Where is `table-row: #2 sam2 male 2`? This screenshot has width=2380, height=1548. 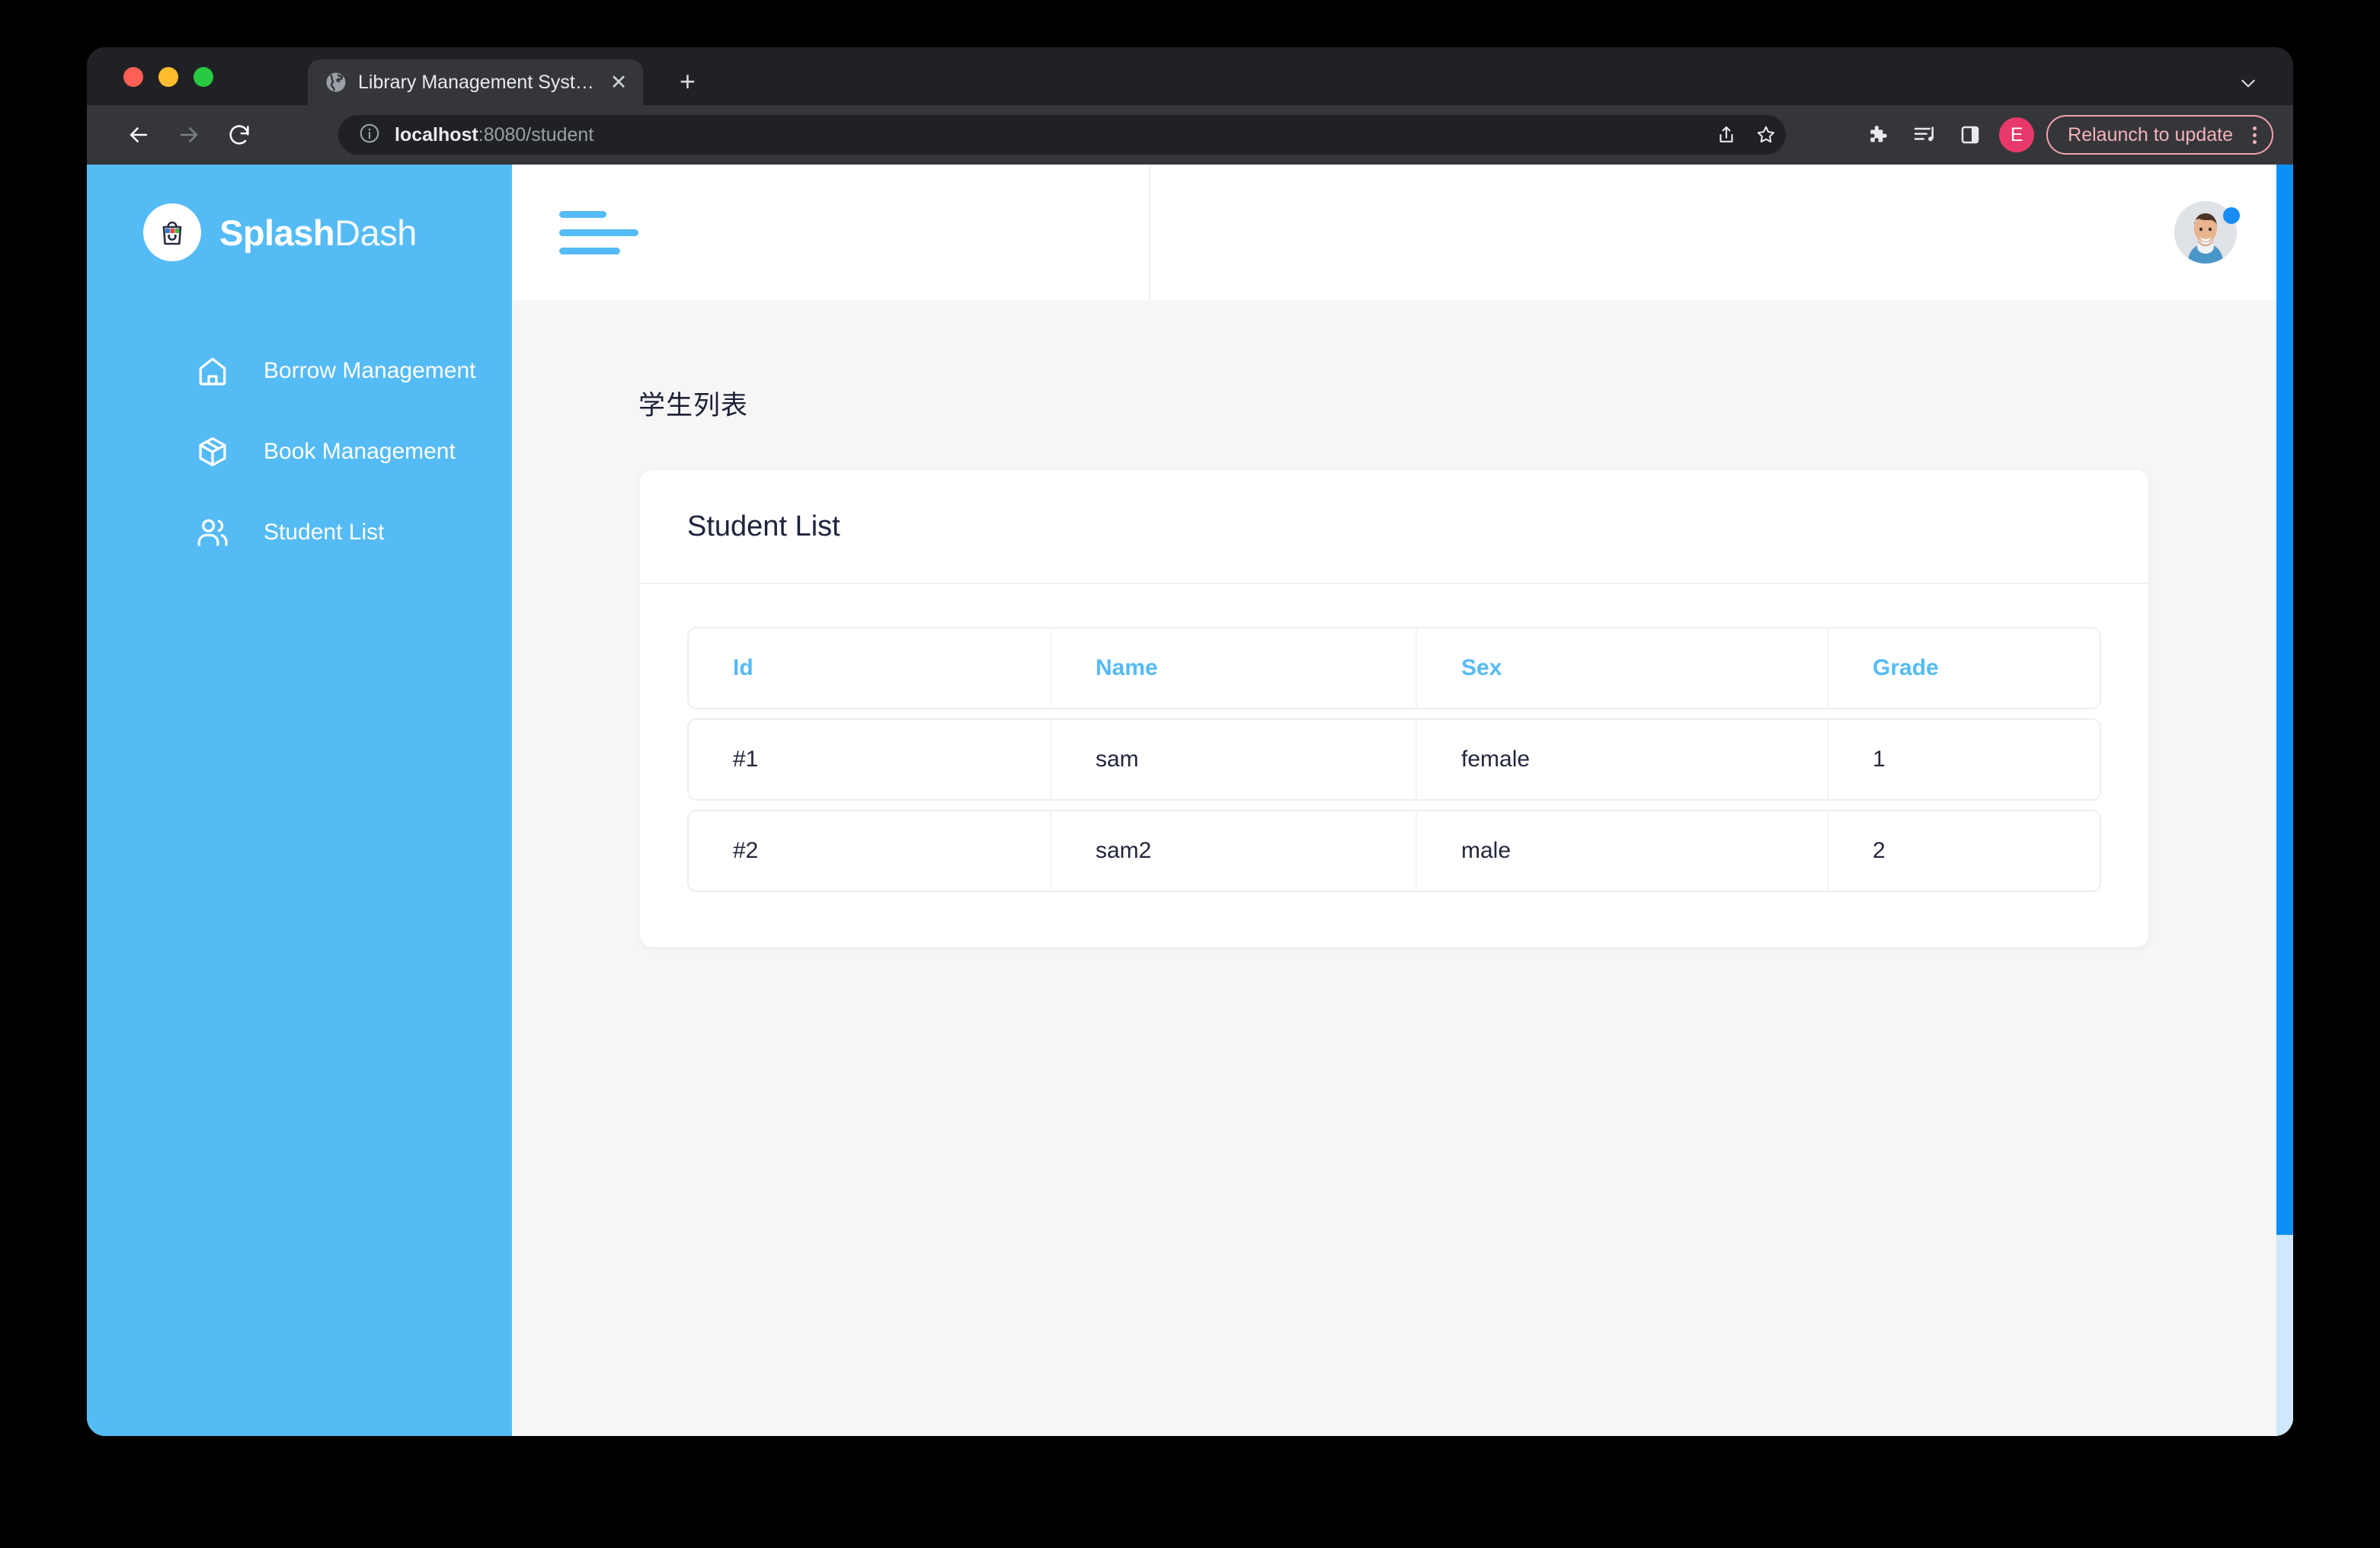
table-row: #2 sam2 male 2 is located at coordinates (1394, 851).